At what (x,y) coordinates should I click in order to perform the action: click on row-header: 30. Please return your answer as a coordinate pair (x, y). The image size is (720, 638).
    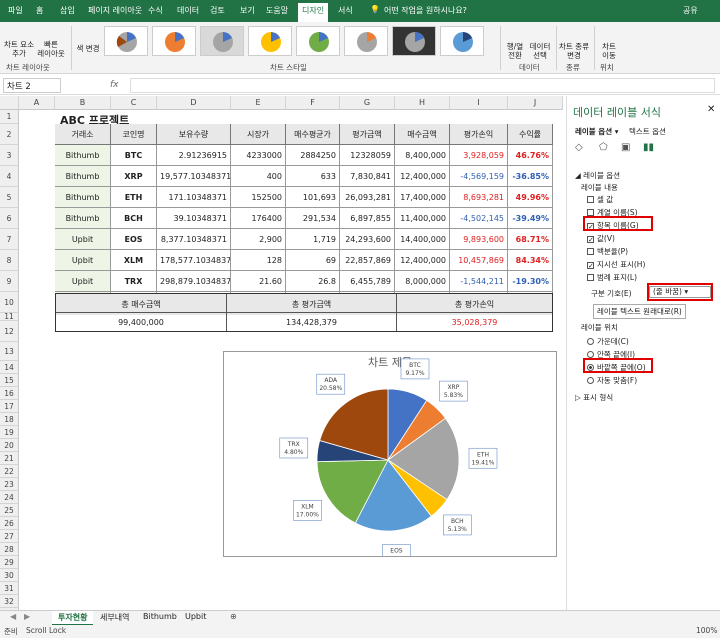
    Looking at the image, I should click on (9, 575).